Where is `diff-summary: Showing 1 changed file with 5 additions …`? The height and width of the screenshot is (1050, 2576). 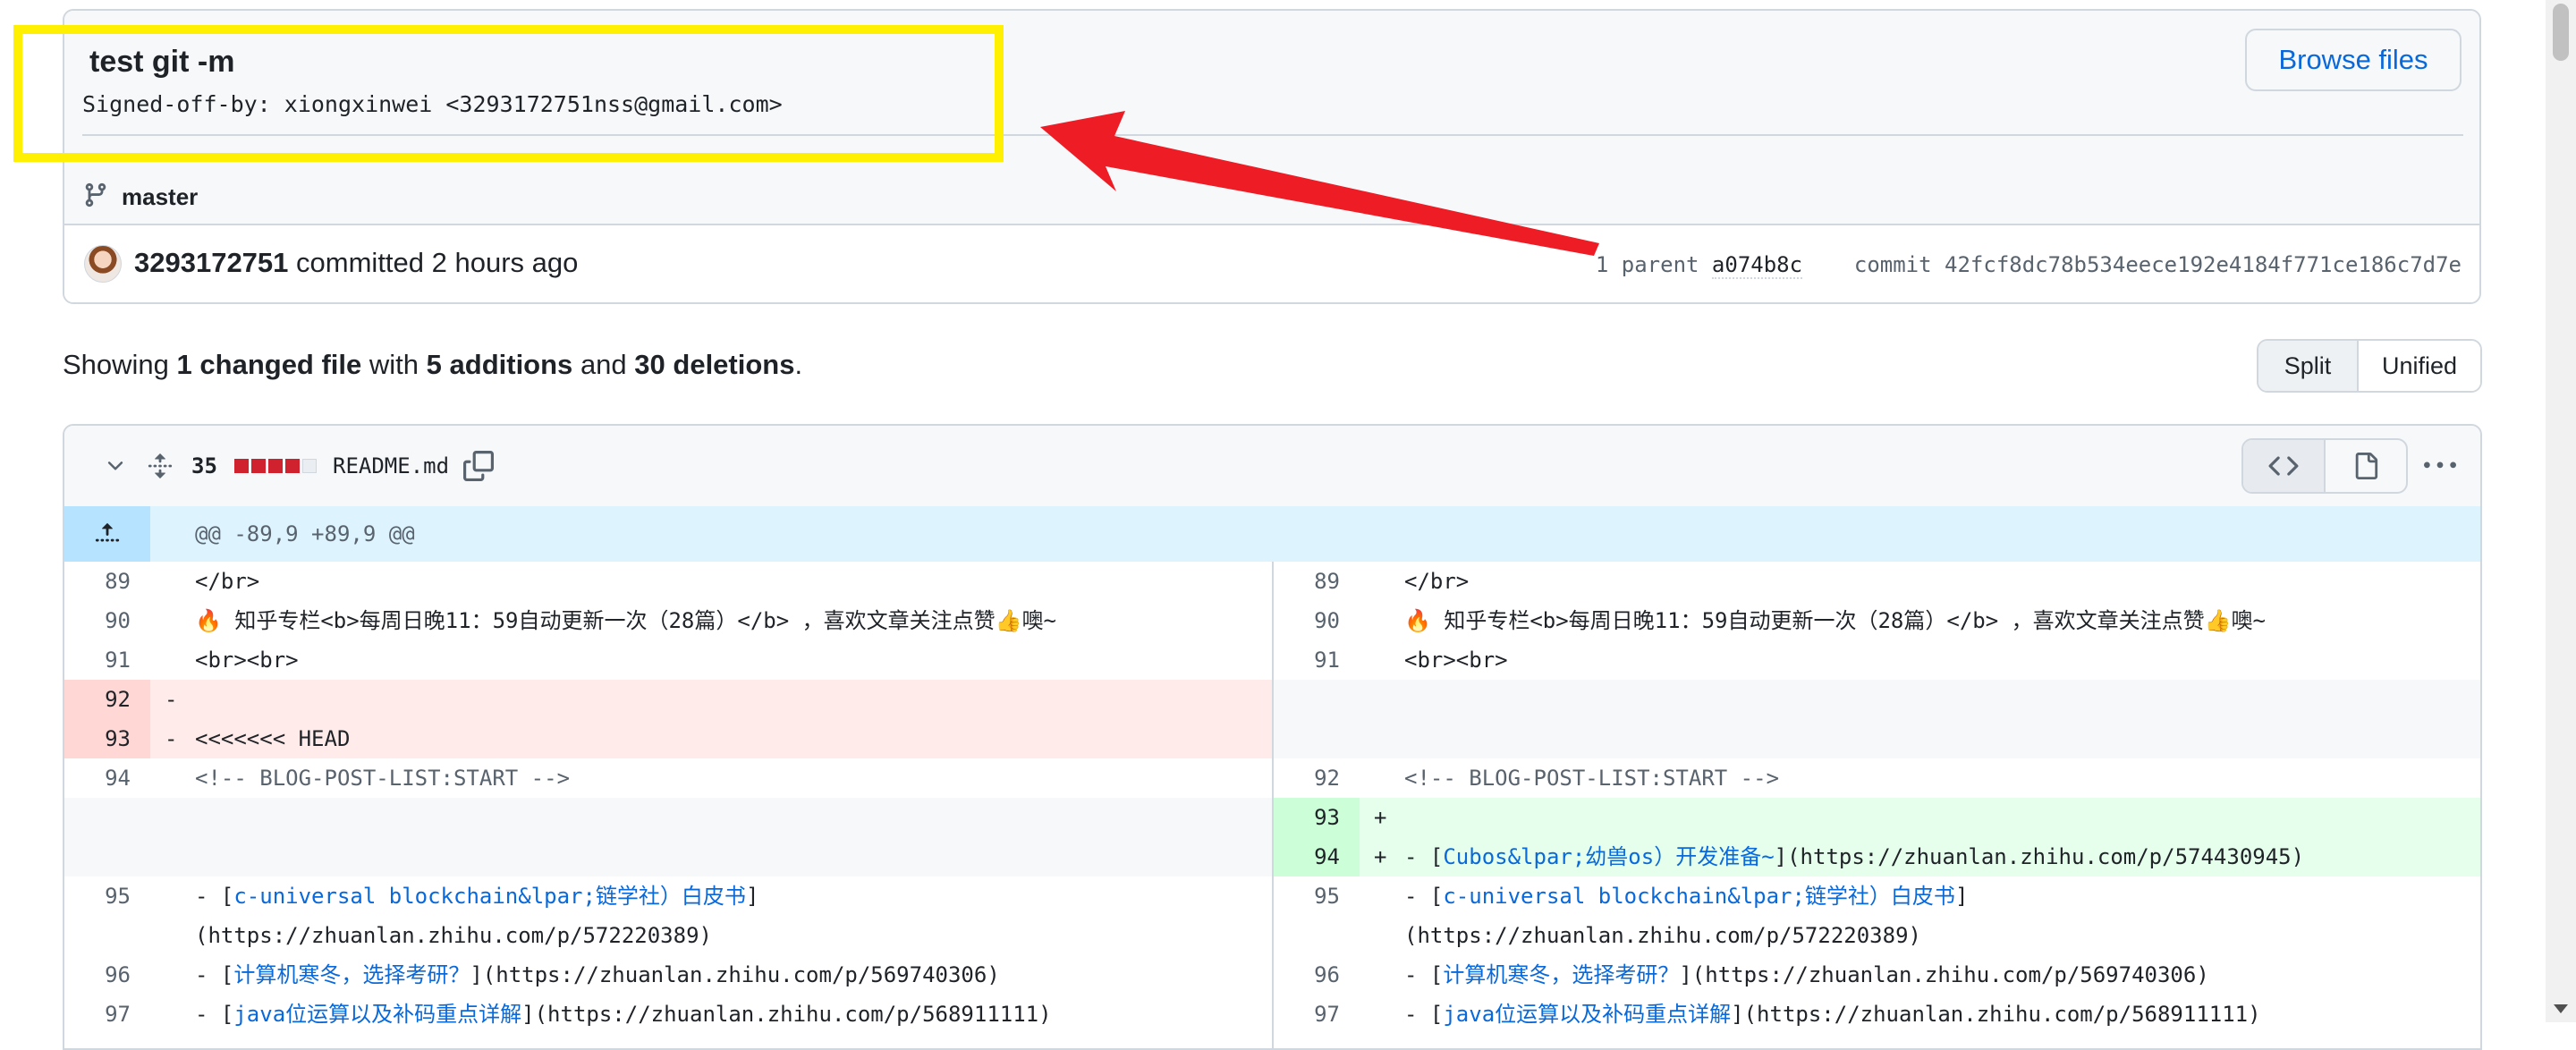
diff-summary: Showing 1 changed file with 5 additions … is located at coordinates (432, 365).